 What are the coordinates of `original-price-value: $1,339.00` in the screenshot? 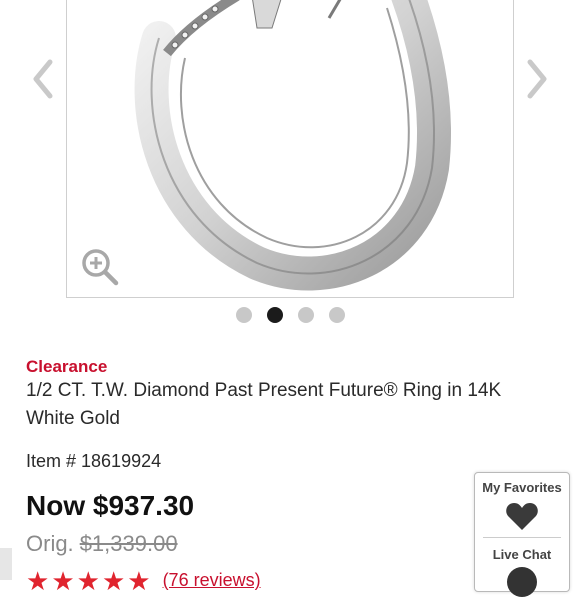 It's located at (128, 543).